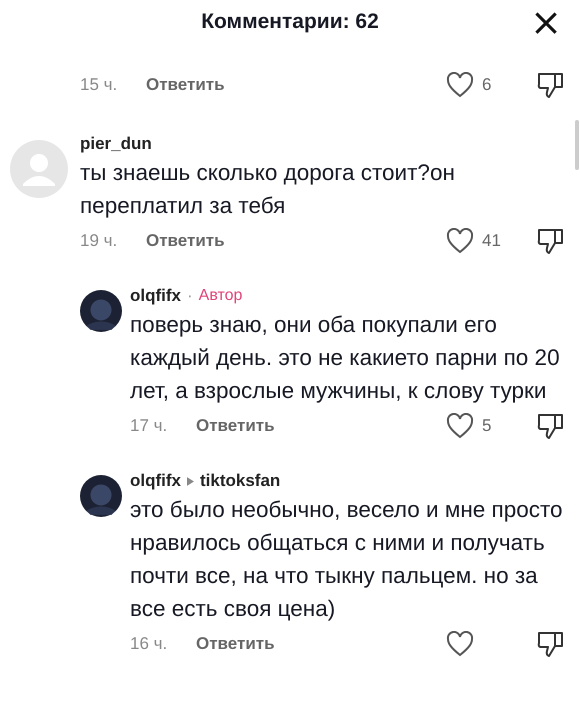 Image resolution: width=580 pixels, height=720 pixels. What do you see at coordinates (220, 296) in the screenshot?
I see `author-label: Автор` at bounding box center [220, 296].